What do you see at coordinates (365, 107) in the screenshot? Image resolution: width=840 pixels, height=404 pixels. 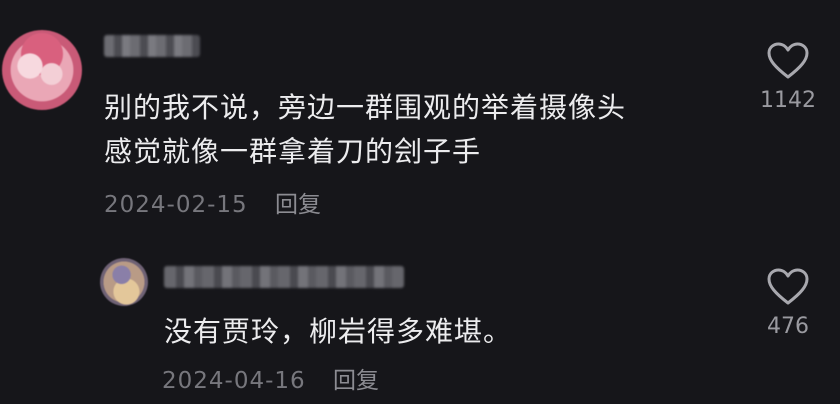 I see `comment-text-line: 别的我不说，旁边一群围观的举着摄像头` at bounding box center [365, 107].